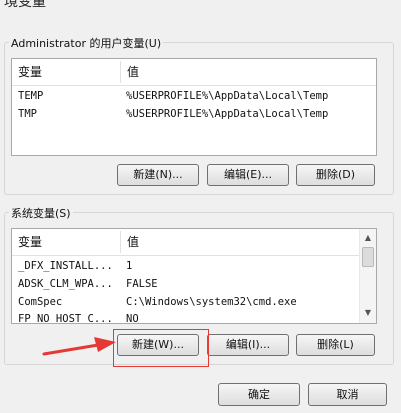 The image size is (401, 413). I want to click on cancel-button: 取消, so click(347, 394).